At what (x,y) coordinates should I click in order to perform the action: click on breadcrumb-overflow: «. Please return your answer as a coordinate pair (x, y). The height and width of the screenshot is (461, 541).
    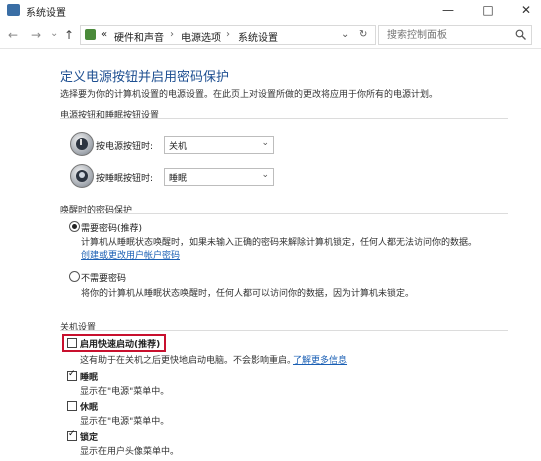
    Looking at the image, I should click on (104, 34).